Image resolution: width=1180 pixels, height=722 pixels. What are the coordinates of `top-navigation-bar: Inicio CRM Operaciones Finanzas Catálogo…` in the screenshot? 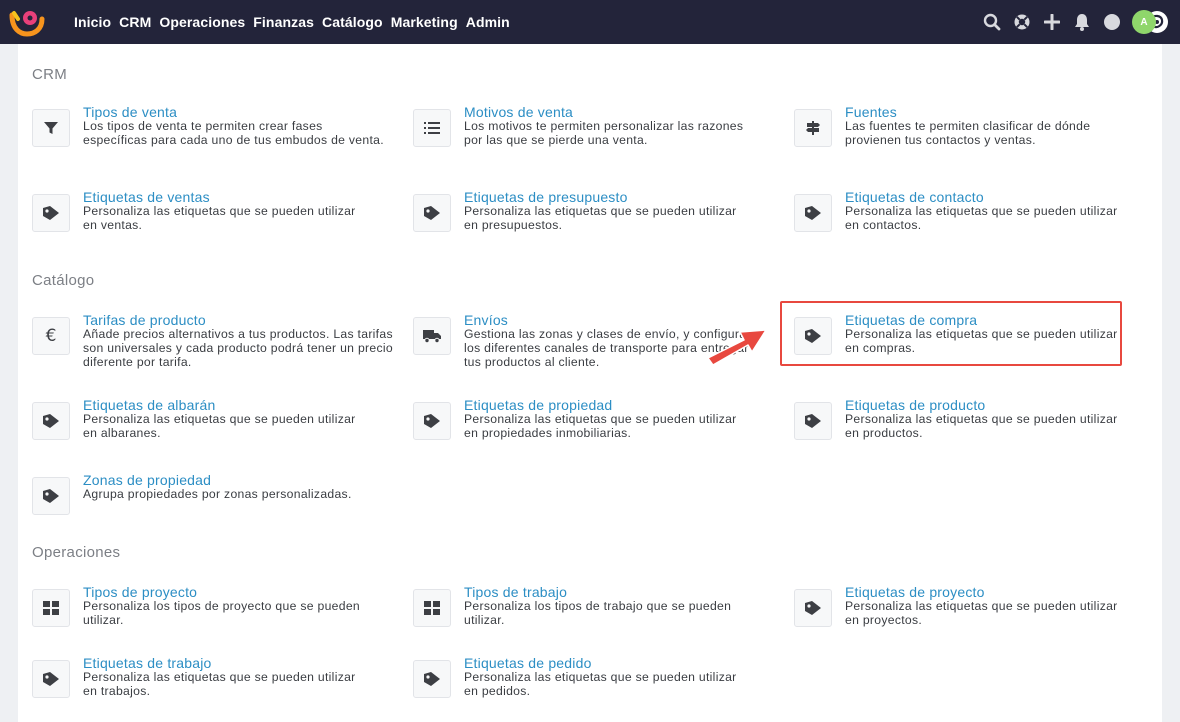 It's located at (590, 22).